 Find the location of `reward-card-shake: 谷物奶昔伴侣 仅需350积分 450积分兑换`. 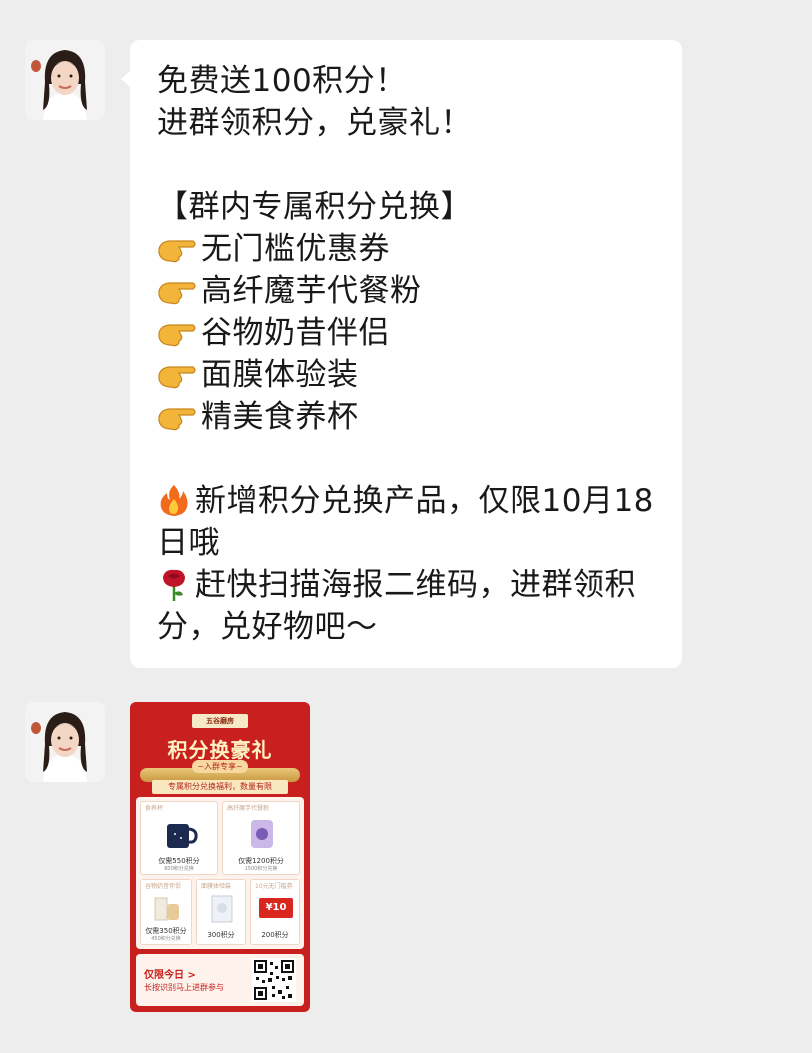

reward-card-shake: 谷物奶昔伴侣 仅需350积分 450积分兑换 is located at coordinates (166, 912).